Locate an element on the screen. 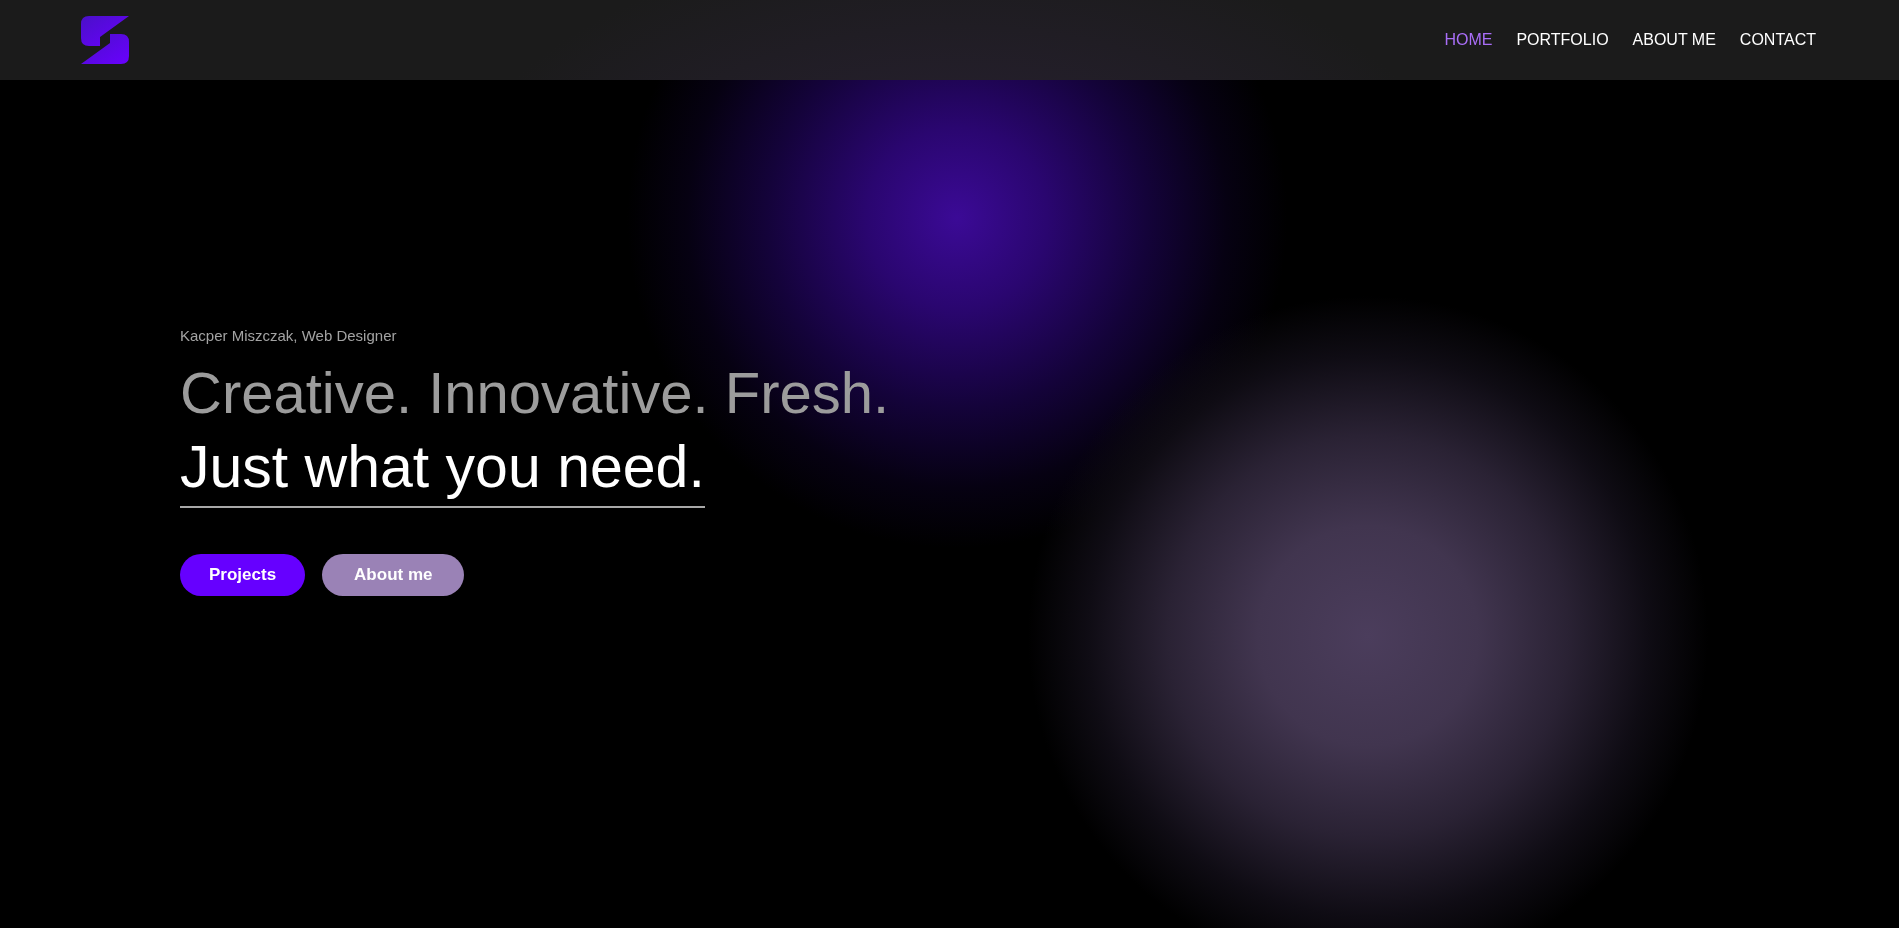  hero-tagline: Just what you need. is located at coordinates (442, 470).